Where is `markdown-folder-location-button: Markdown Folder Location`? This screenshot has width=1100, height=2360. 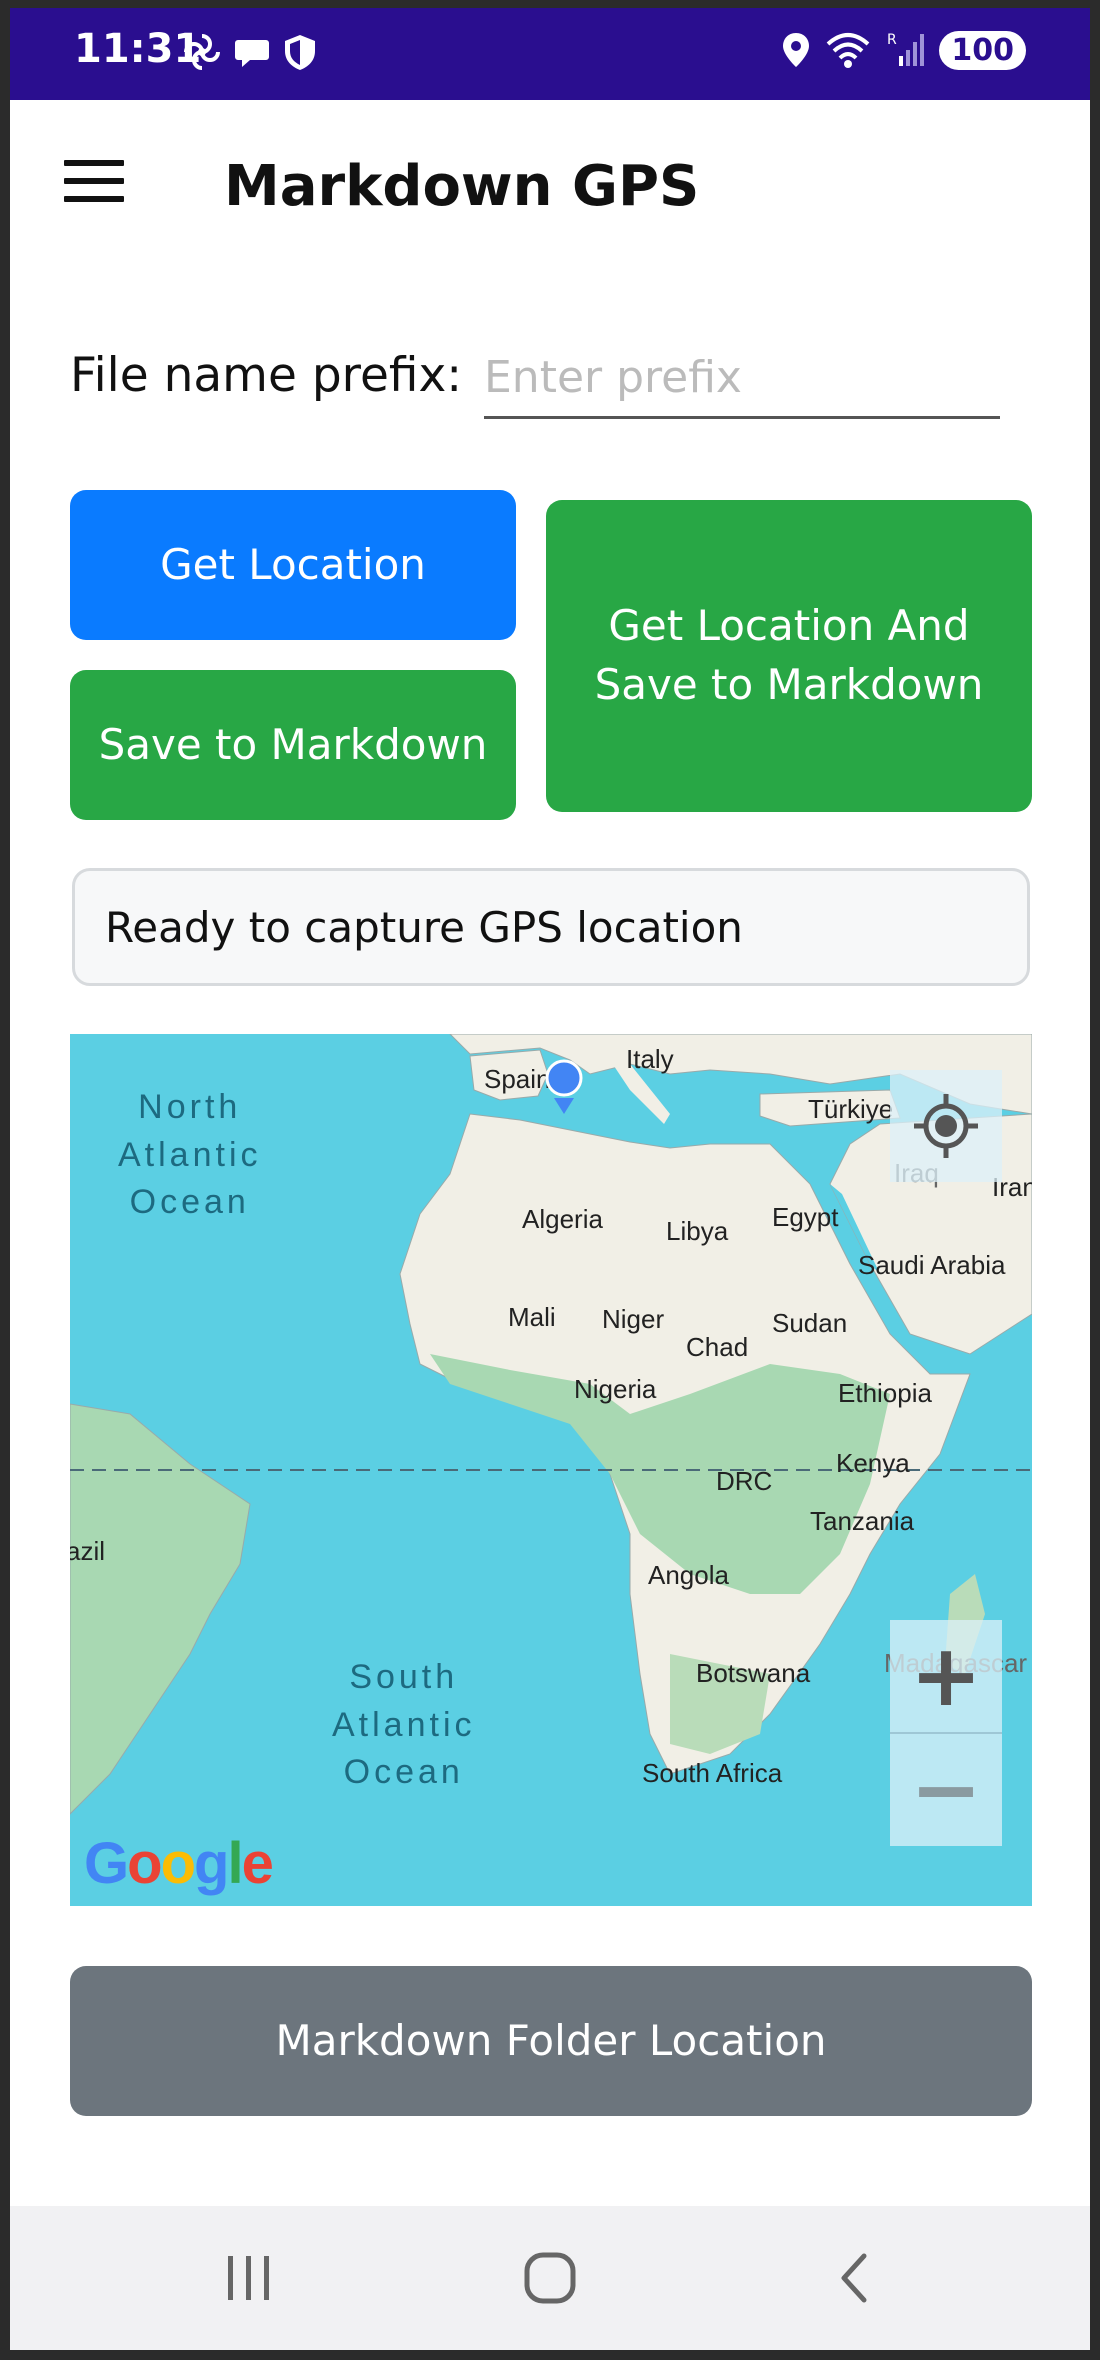 markdown-folder-location-button: Markdown Folder Location is located at coordinates (551, 2041).